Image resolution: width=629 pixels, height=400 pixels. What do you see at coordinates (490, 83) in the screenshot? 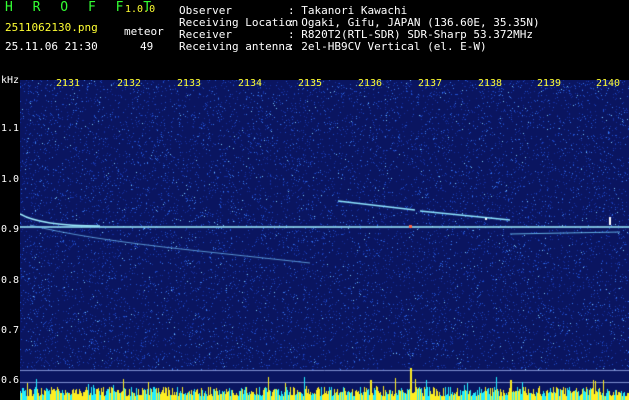
I see `x-tick-label: 2138` at bounding box center [490, 83].